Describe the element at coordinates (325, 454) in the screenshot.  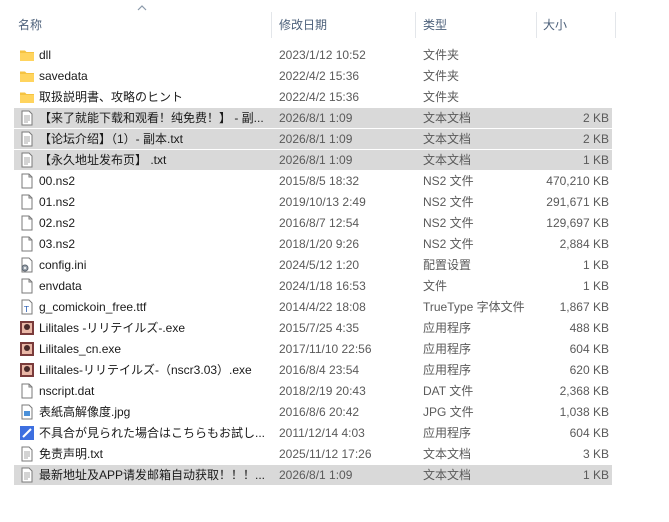
I see `file-date: 2025/11/12 17:26` at that location.